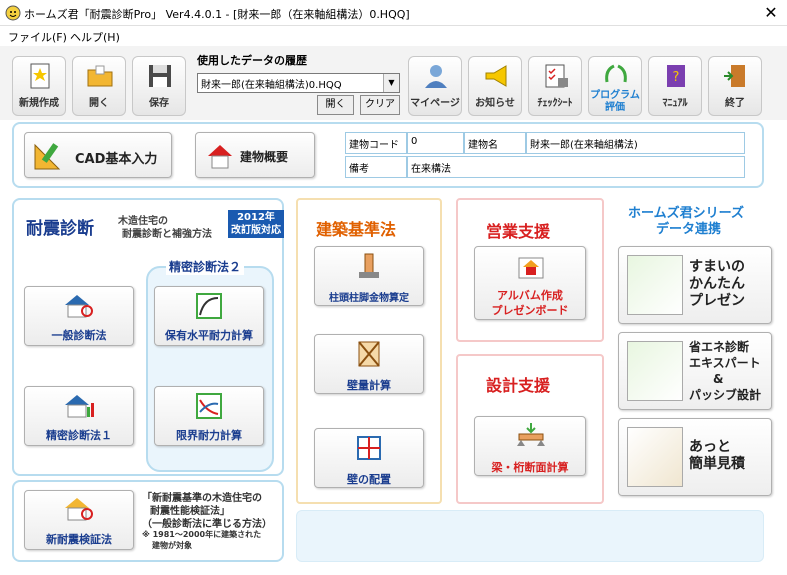 This screenshot has width=787, height=575. What do you see at coordinates (530, 283) in the screenshot?
I see `album-button: アルバム作成 プレゼンボード` at bounding box center [530, 283].